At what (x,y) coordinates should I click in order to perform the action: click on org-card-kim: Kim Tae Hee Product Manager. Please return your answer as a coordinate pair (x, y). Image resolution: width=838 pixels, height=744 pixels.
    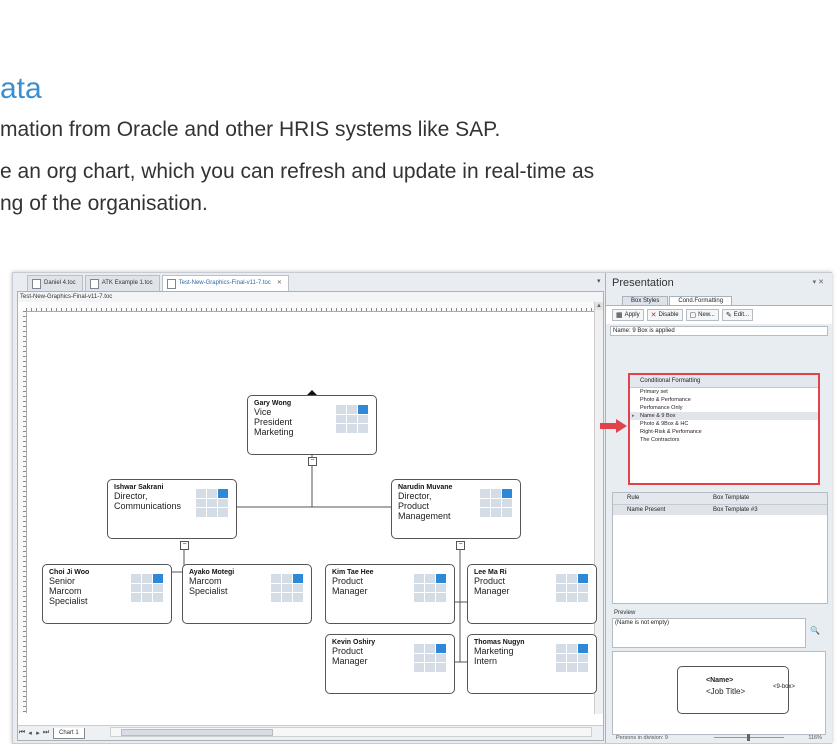
    Looking at the image, I should click on (390, 594).